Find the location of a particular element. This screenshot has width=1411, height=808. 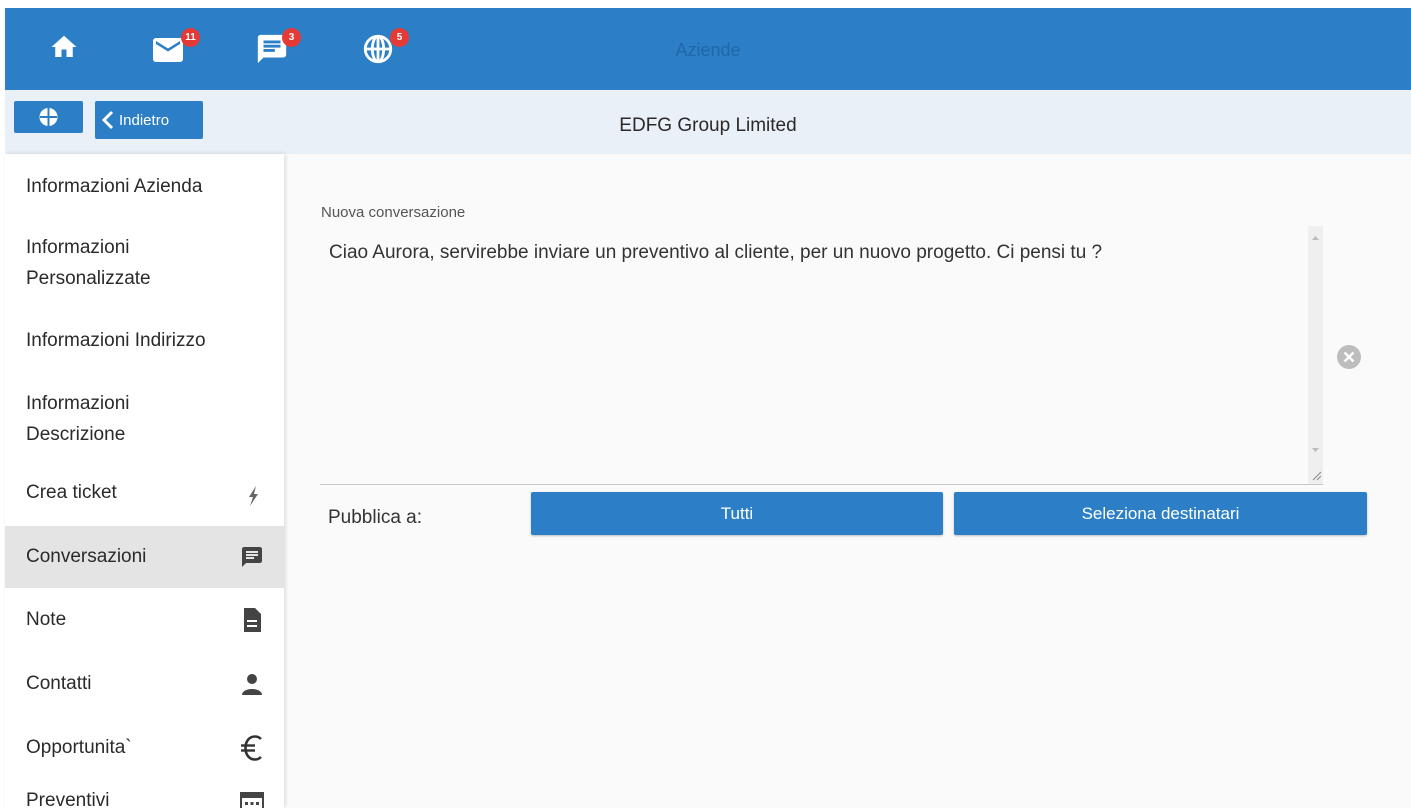

sidebar-item-contatti: Contatti is located at coordinates (144, 684).